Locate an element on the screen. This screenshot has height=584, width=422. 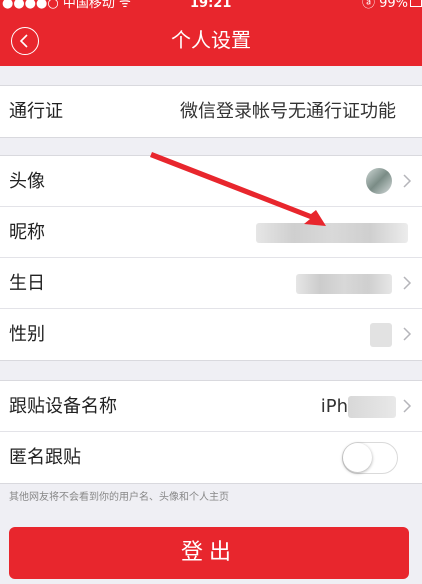
logout-button: 登出 is located at coordinates (209, 553).